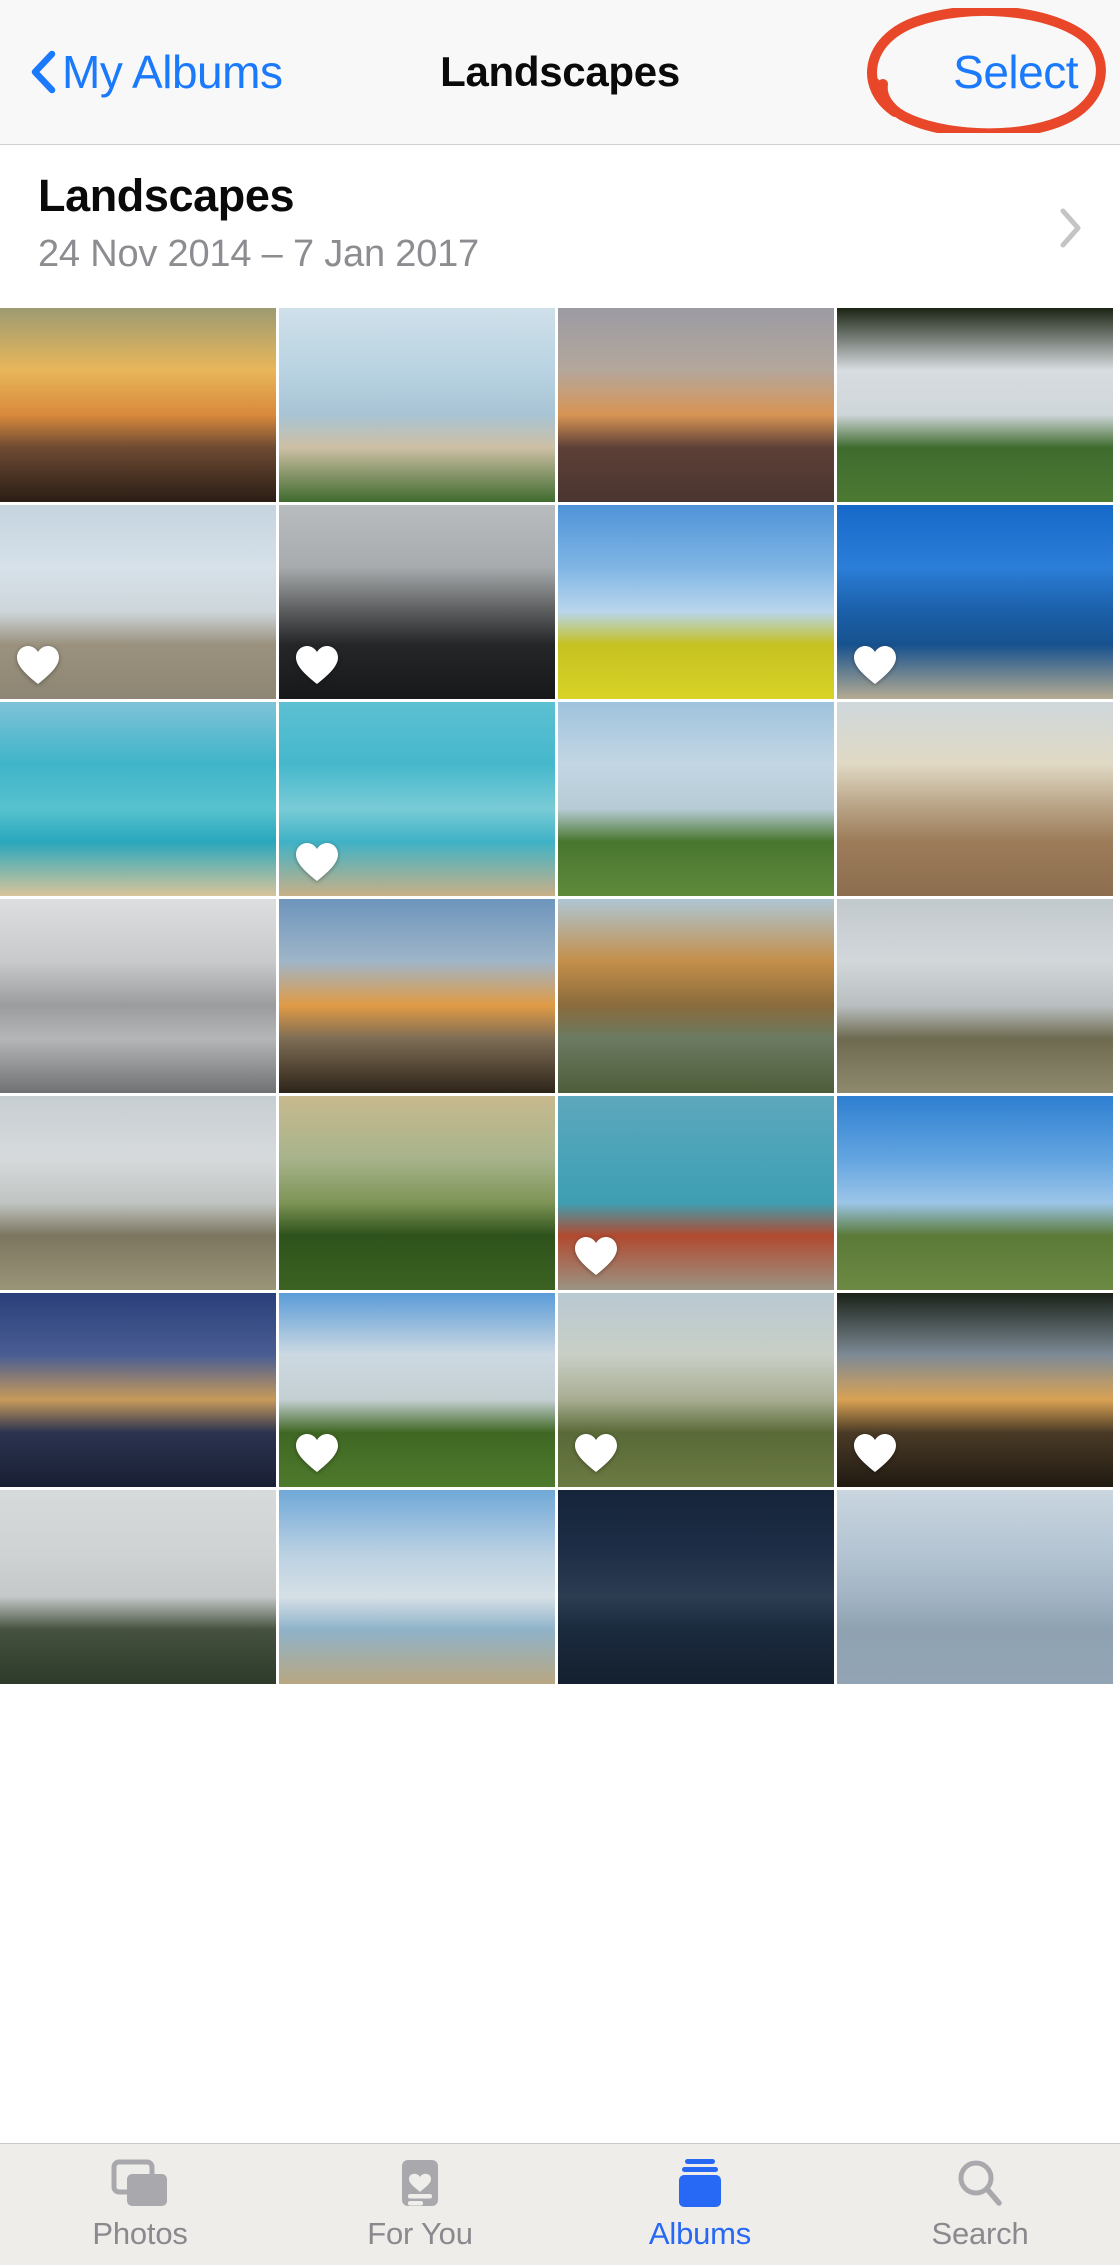 This screenshot has width=1120, height=2265. Describe the element at coordinates (700, 2183) in the screenshot. I see `albums-book-icon` at that location.